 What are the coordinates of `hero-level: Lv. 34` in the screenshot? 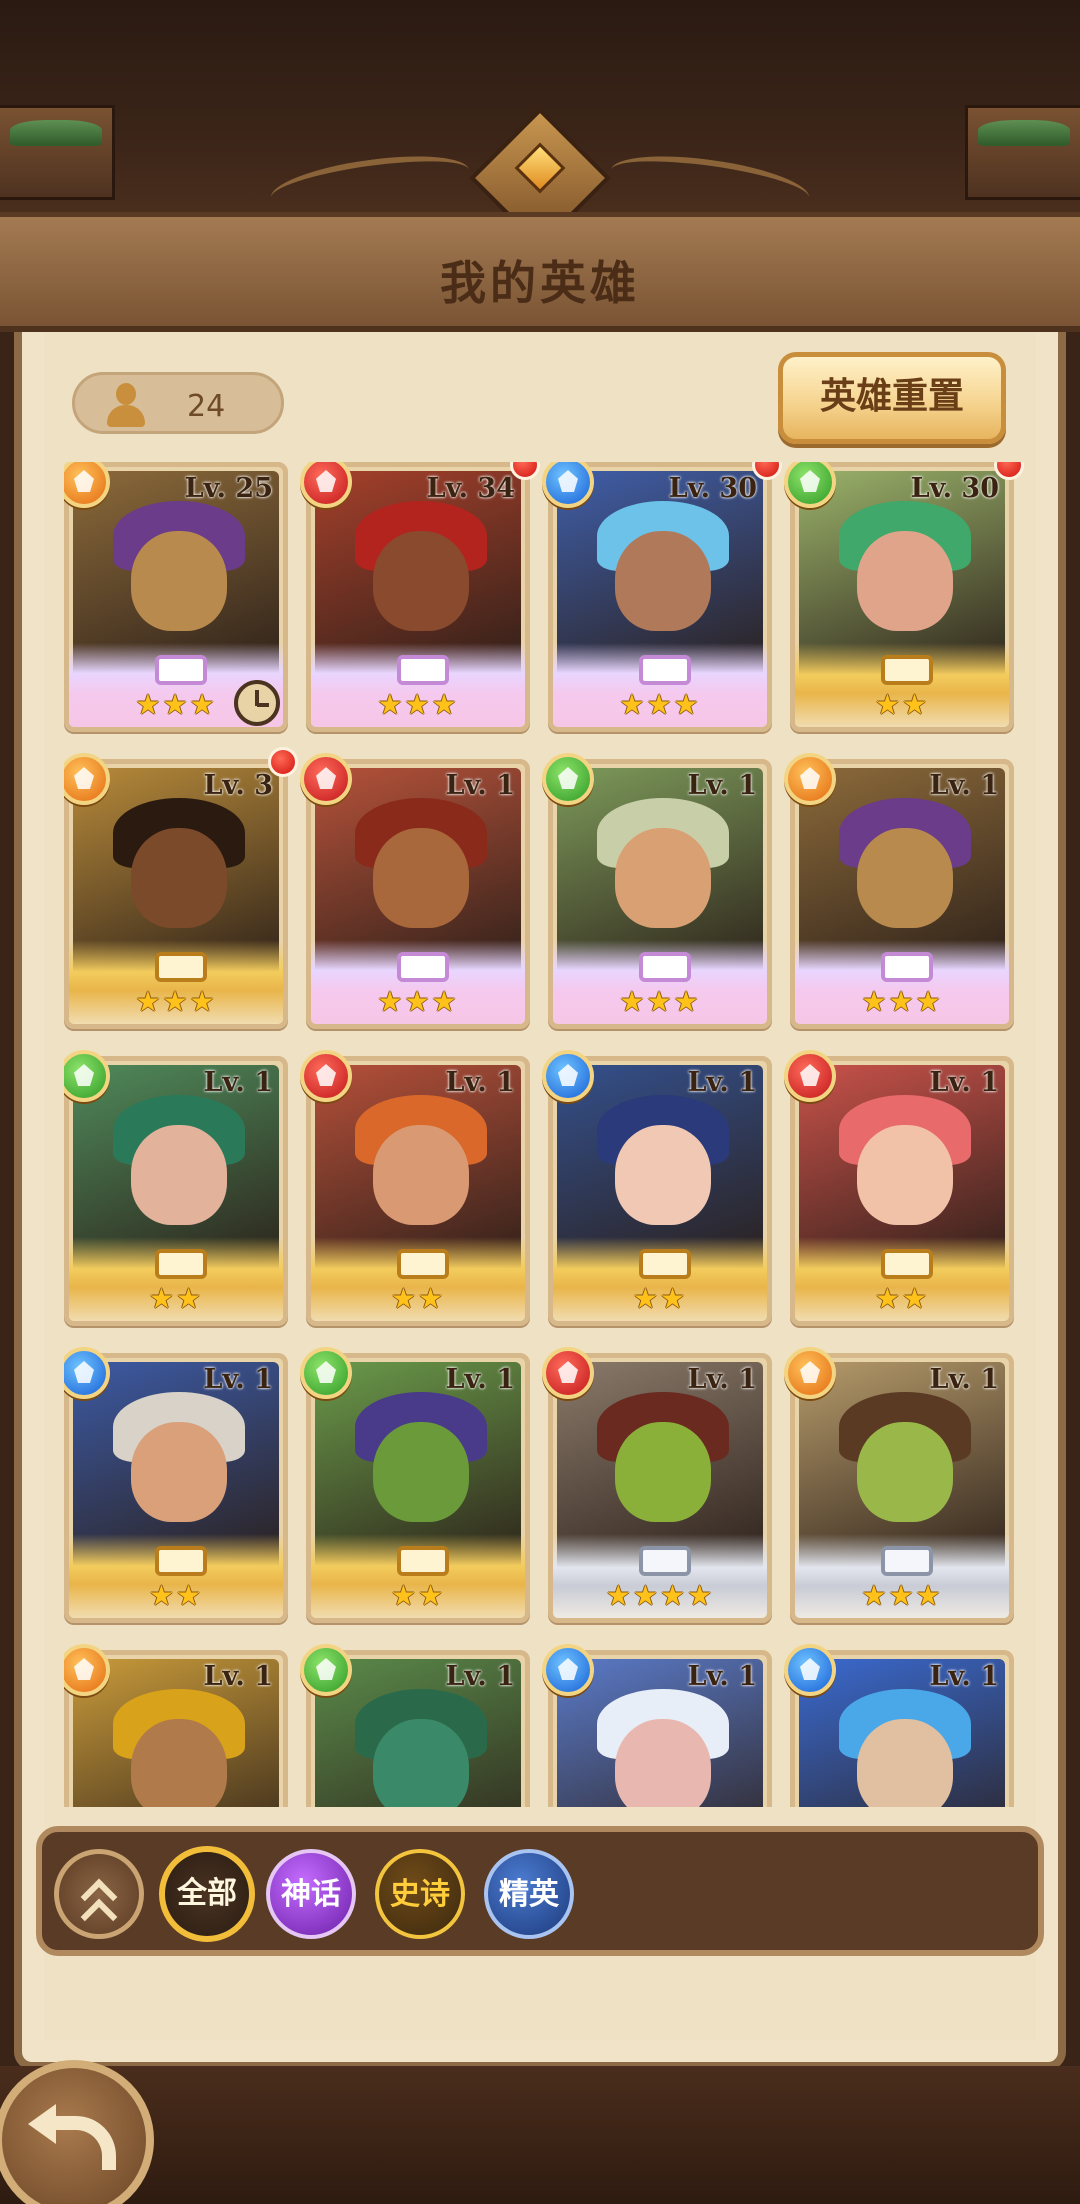 It's located at (470, 488).